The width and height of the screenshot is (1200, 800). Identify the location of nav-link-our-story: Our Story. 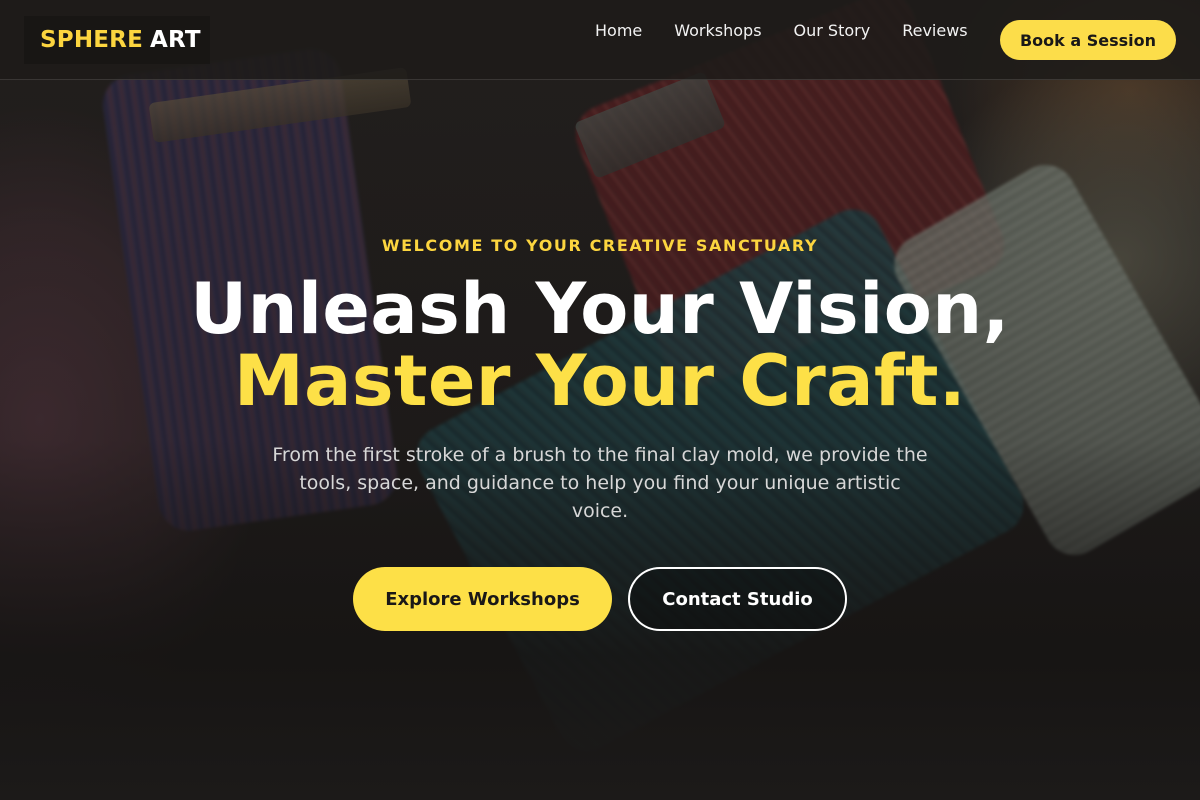
(832, 30).